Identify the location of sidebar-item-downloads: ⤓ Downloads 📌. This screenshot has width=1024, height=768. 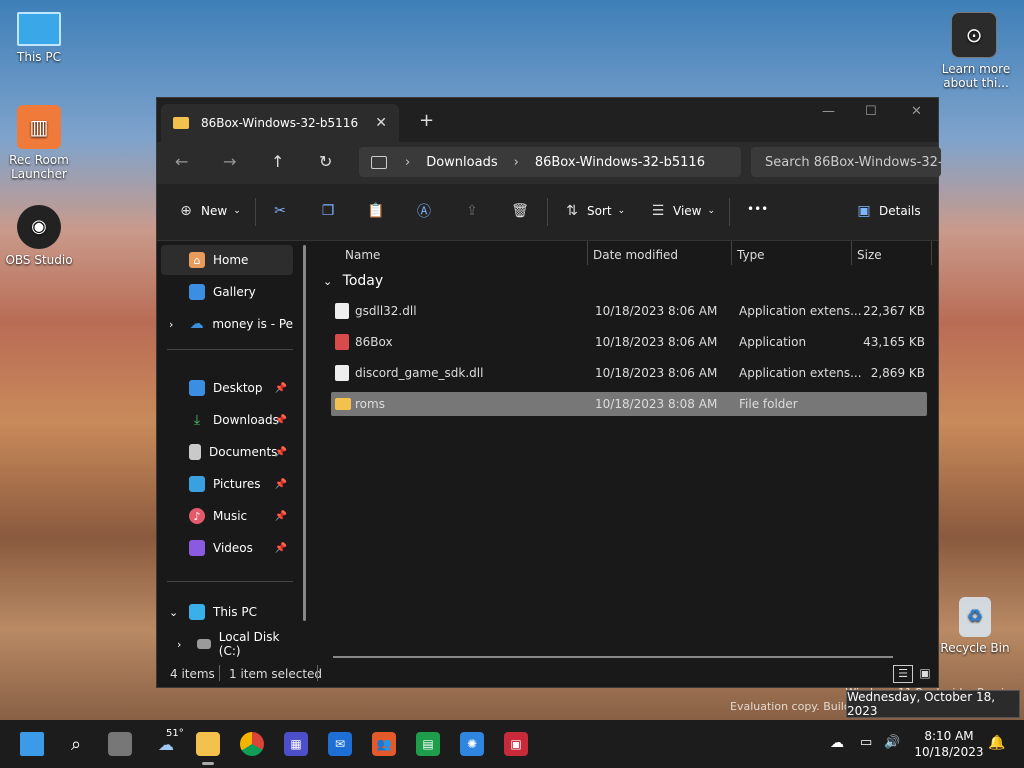
(227, 420).